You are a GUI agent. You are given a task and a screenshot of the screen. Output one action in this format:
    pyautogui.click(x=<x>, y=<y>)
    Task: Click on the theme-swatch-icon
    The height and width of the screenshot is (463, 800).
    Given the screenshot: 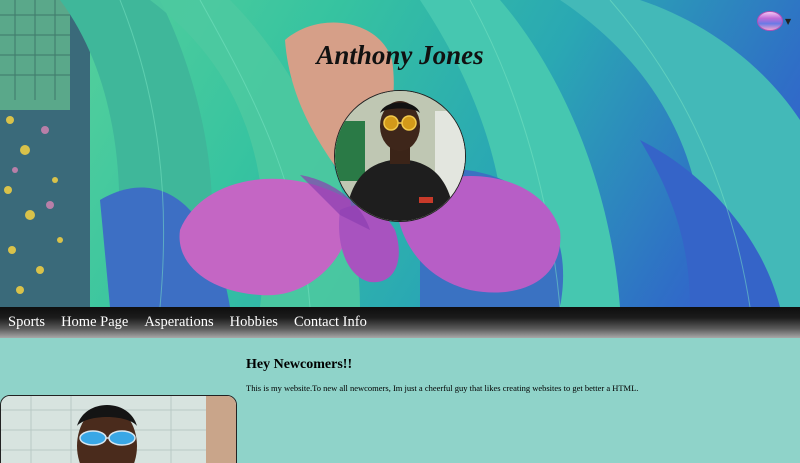 What is the action you would take?
    pyautogui.click(x=770, y=21)
    